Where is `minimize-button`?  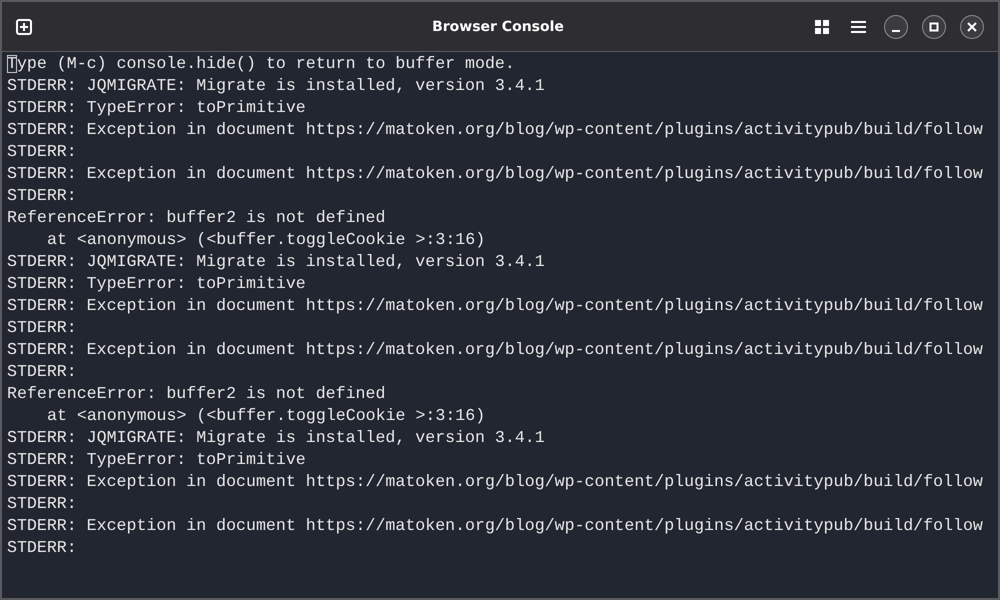
minimize-button is located at coordinates (896, 26).